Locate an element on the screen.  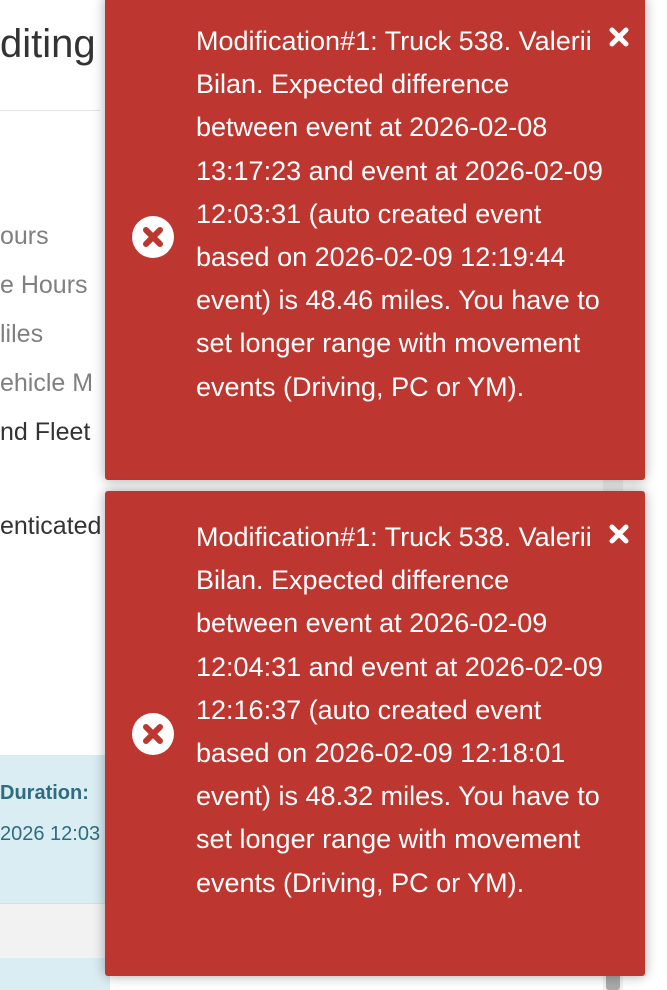
duration-value: 2026 12:03 is located at coordinates (50, 834).